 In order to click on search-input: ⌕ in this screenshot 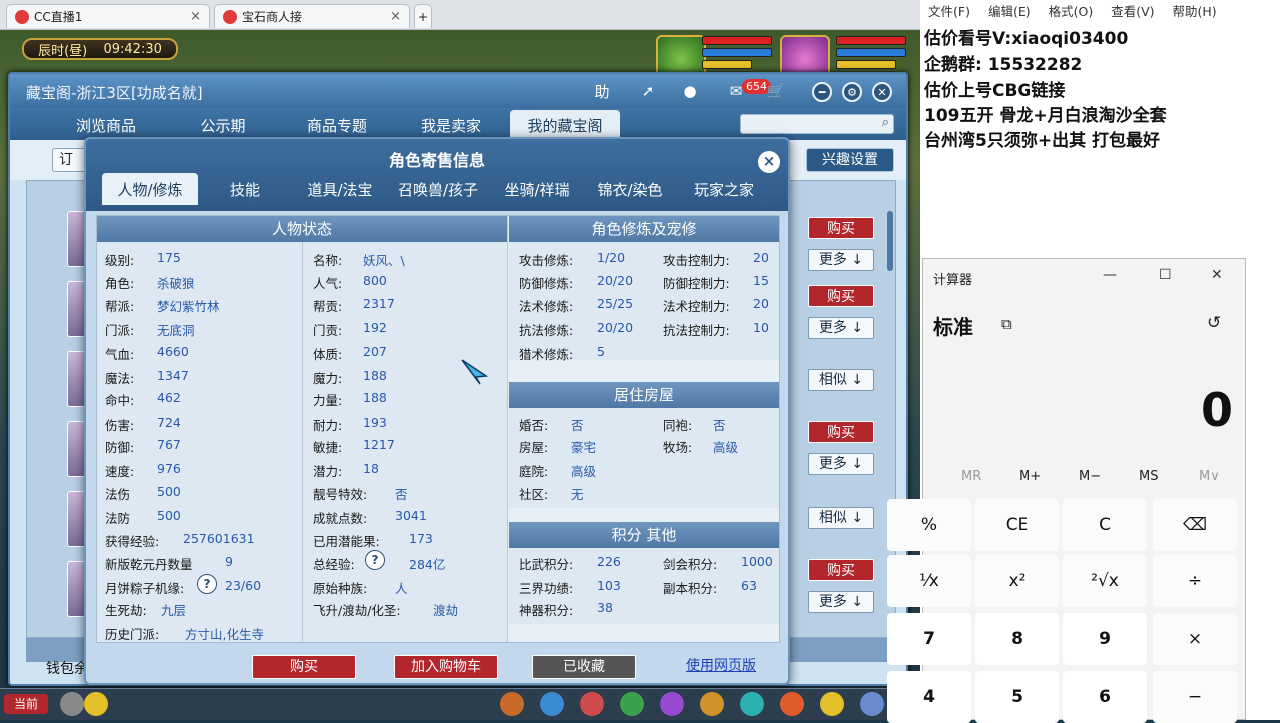, I will do `click(817, 124)`.